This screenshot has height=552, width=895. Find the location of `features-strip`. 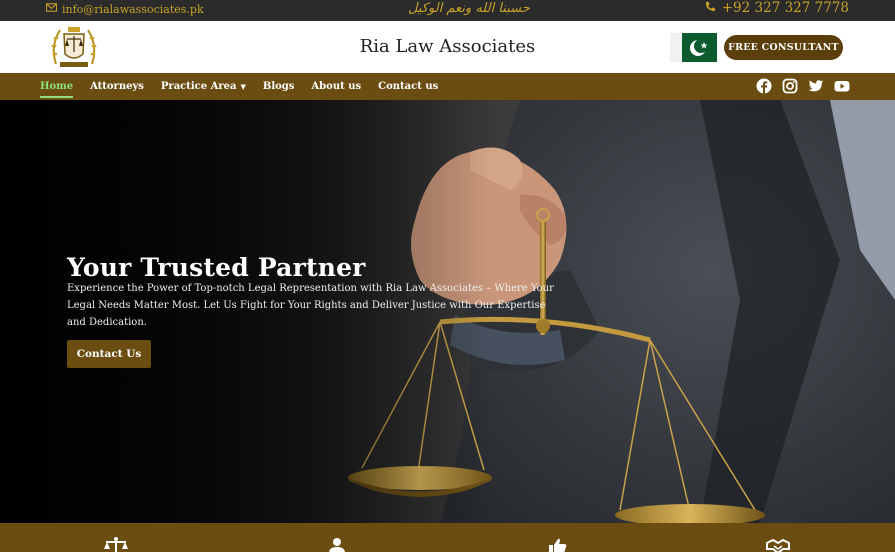

features-strip is located at coordinates (447, 537).